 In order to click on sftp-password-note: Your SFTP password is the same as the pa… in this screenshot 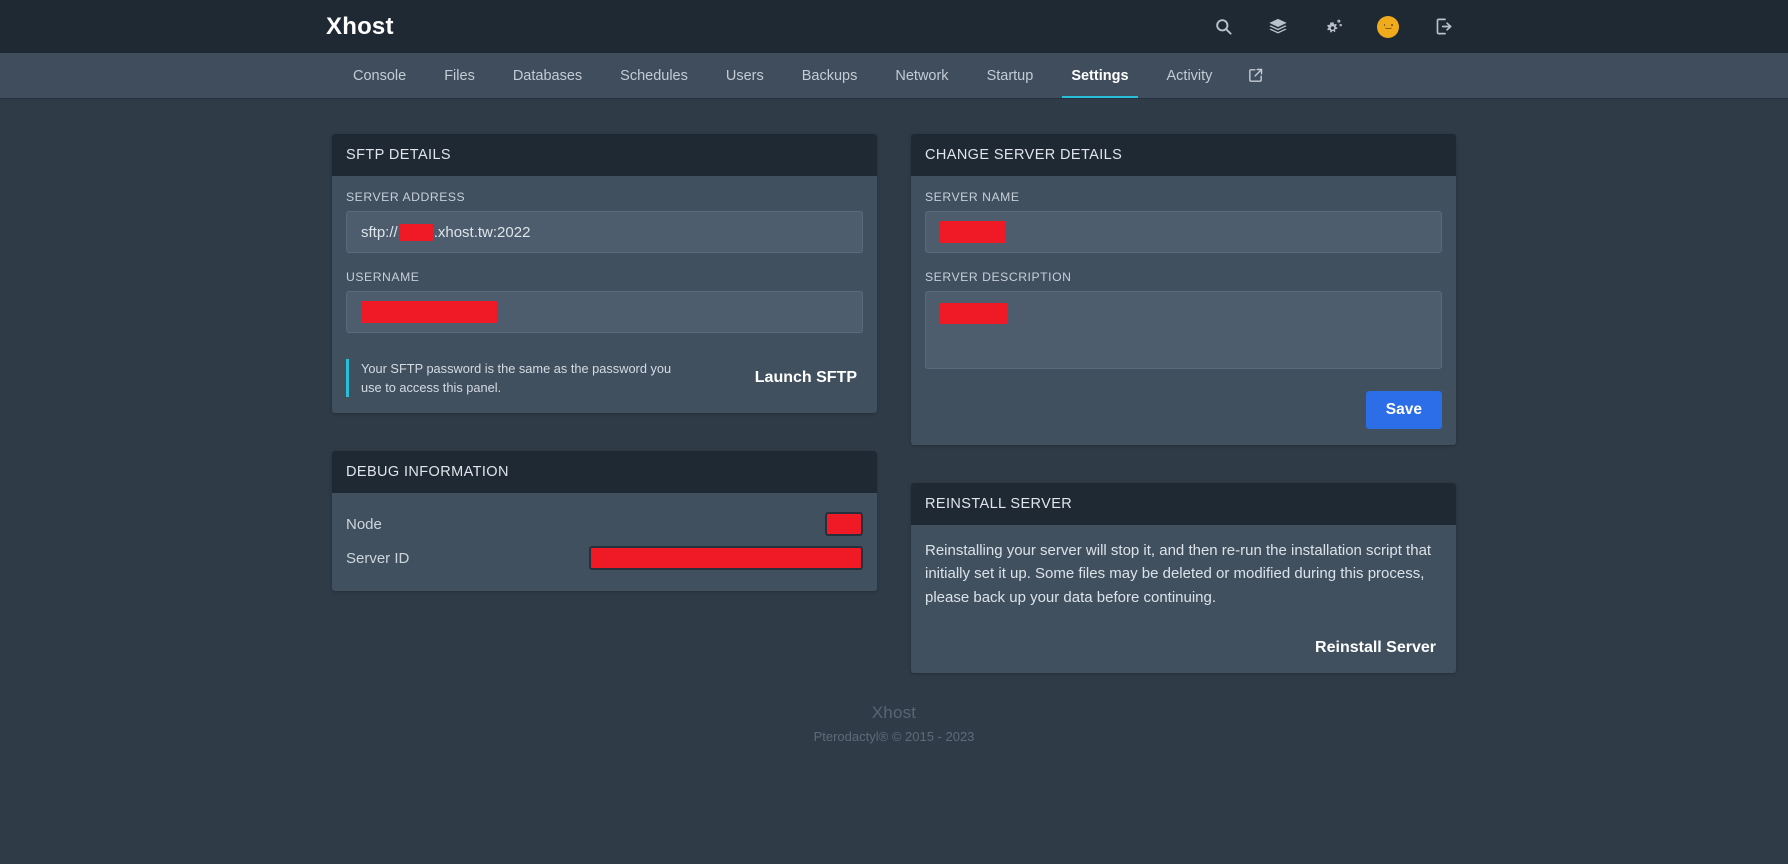, I will do `click(518, 378)`.